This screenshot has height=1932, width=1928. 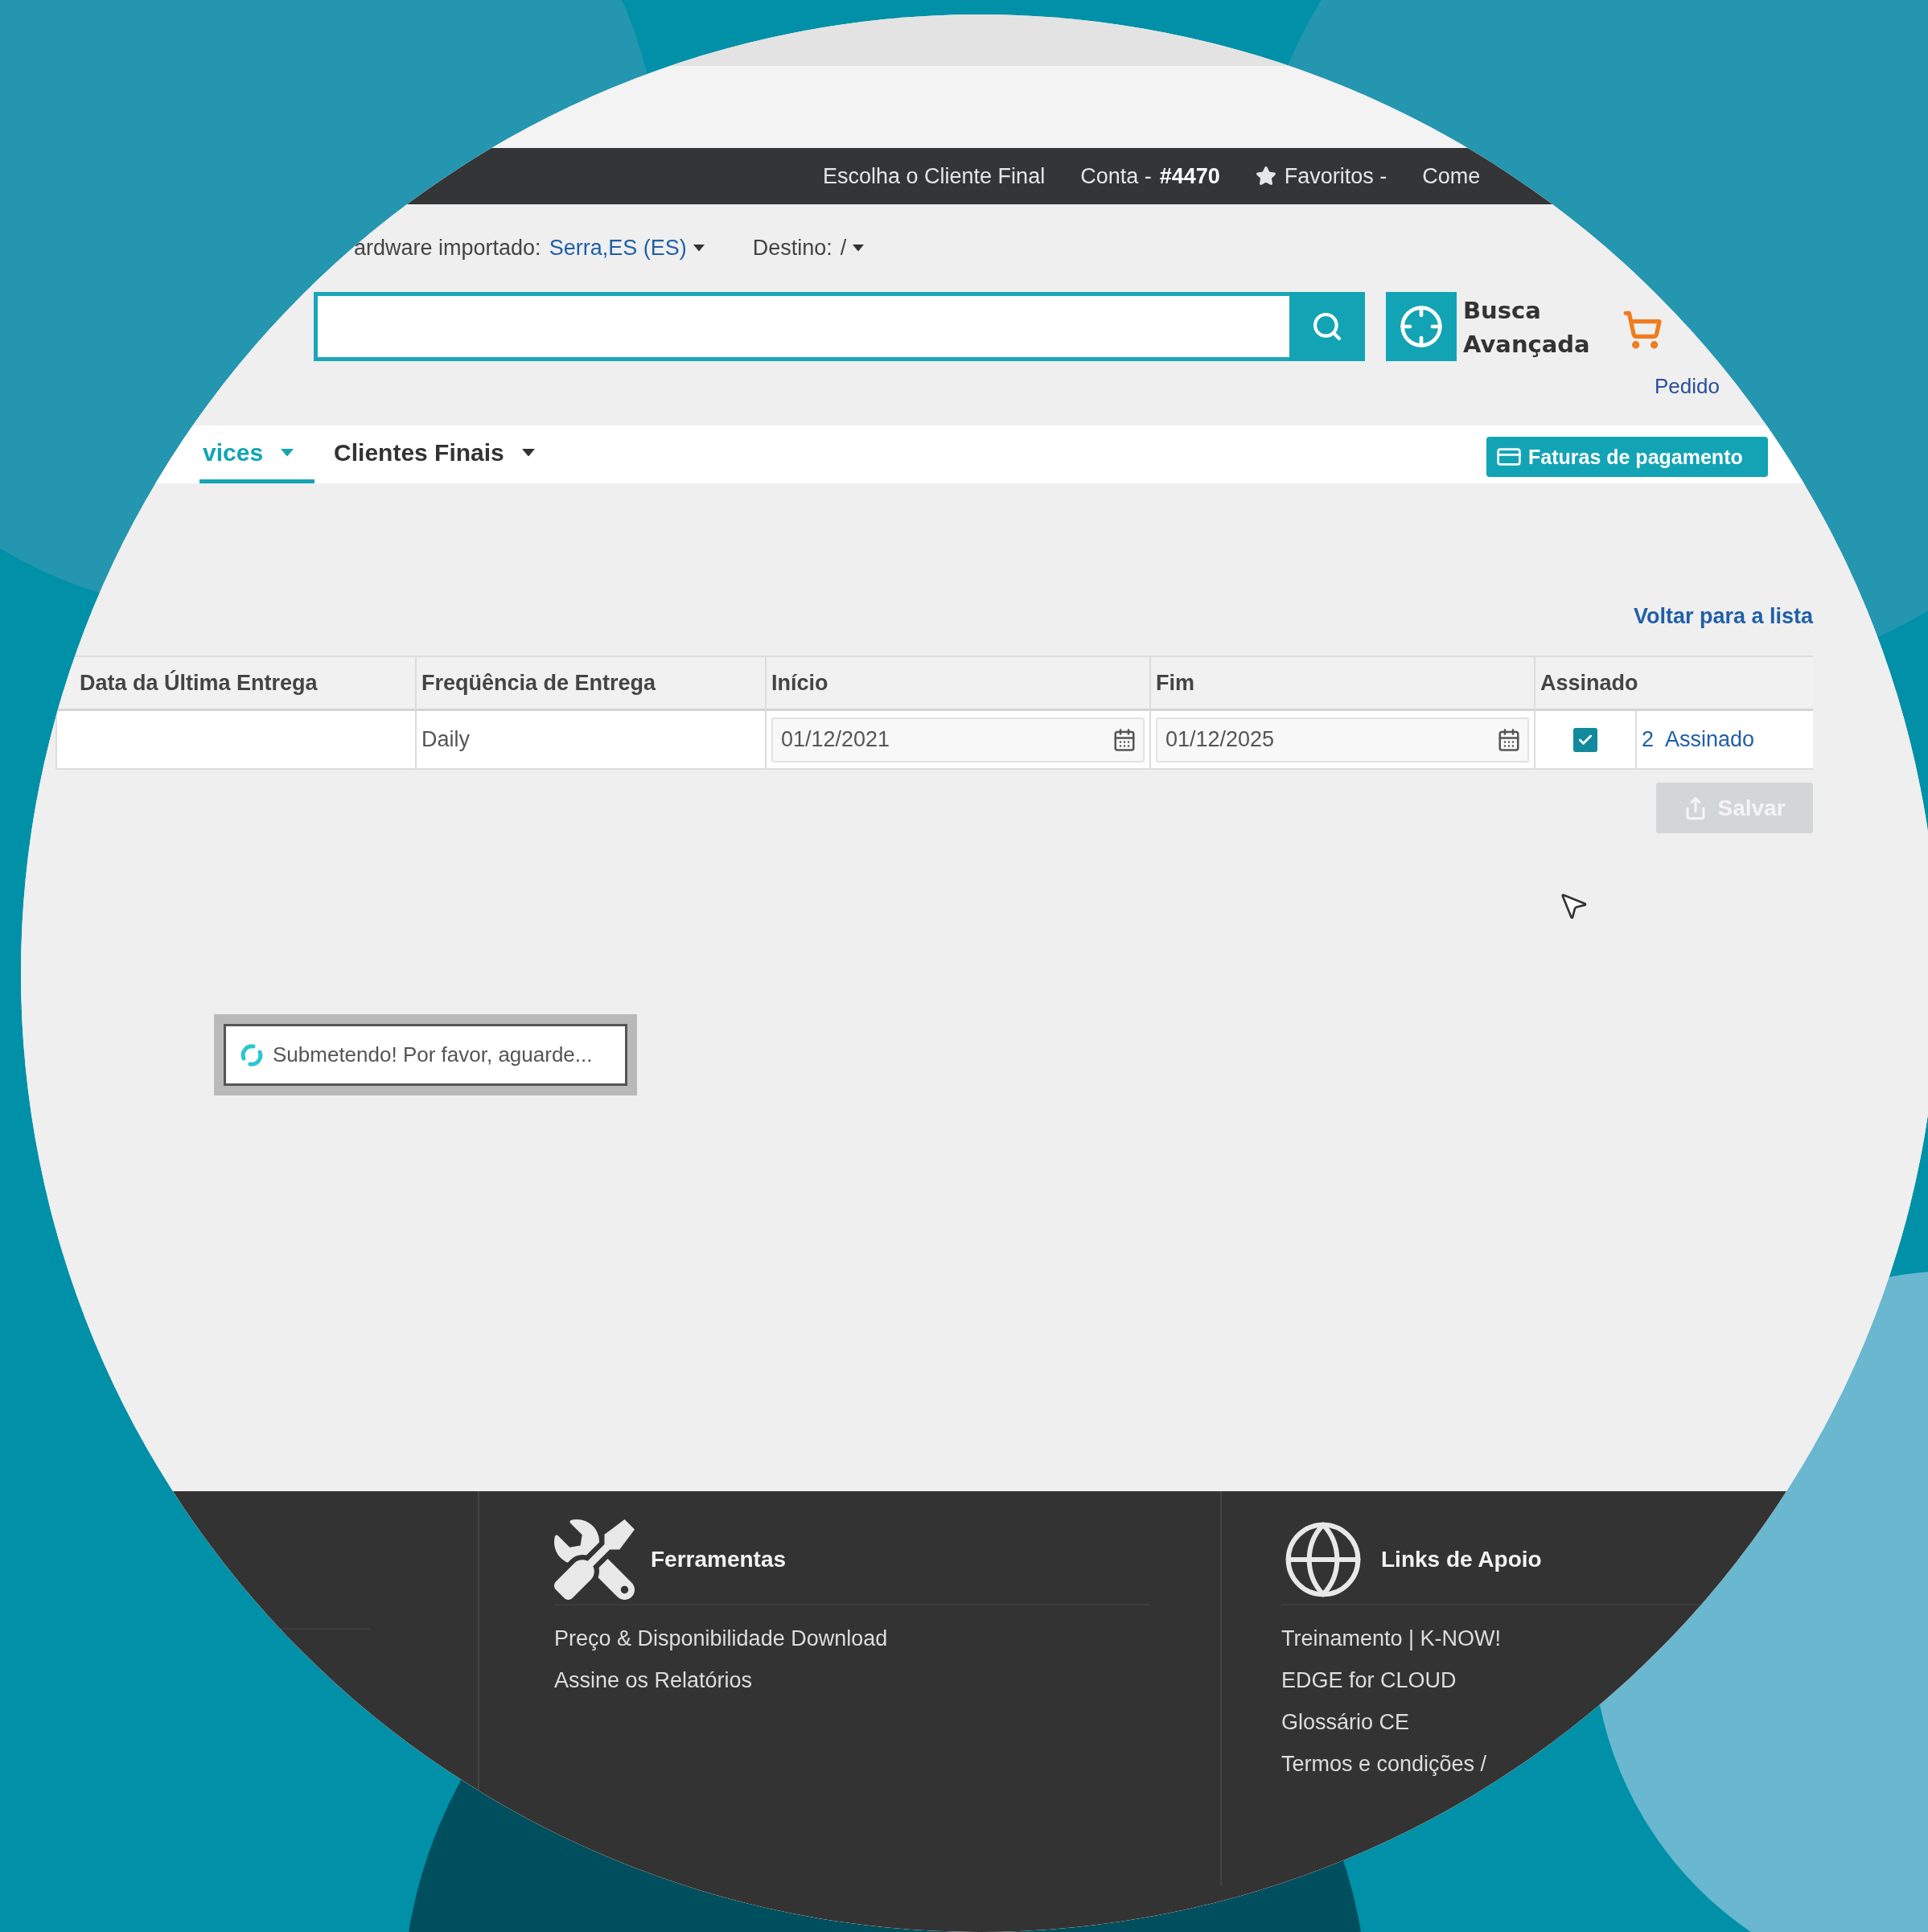 What do you see at coordinates (721, 1638) in the screenshot?
I see `footer-link: Preço & Disponibilidade Download` at bounding box center [721, 1638].